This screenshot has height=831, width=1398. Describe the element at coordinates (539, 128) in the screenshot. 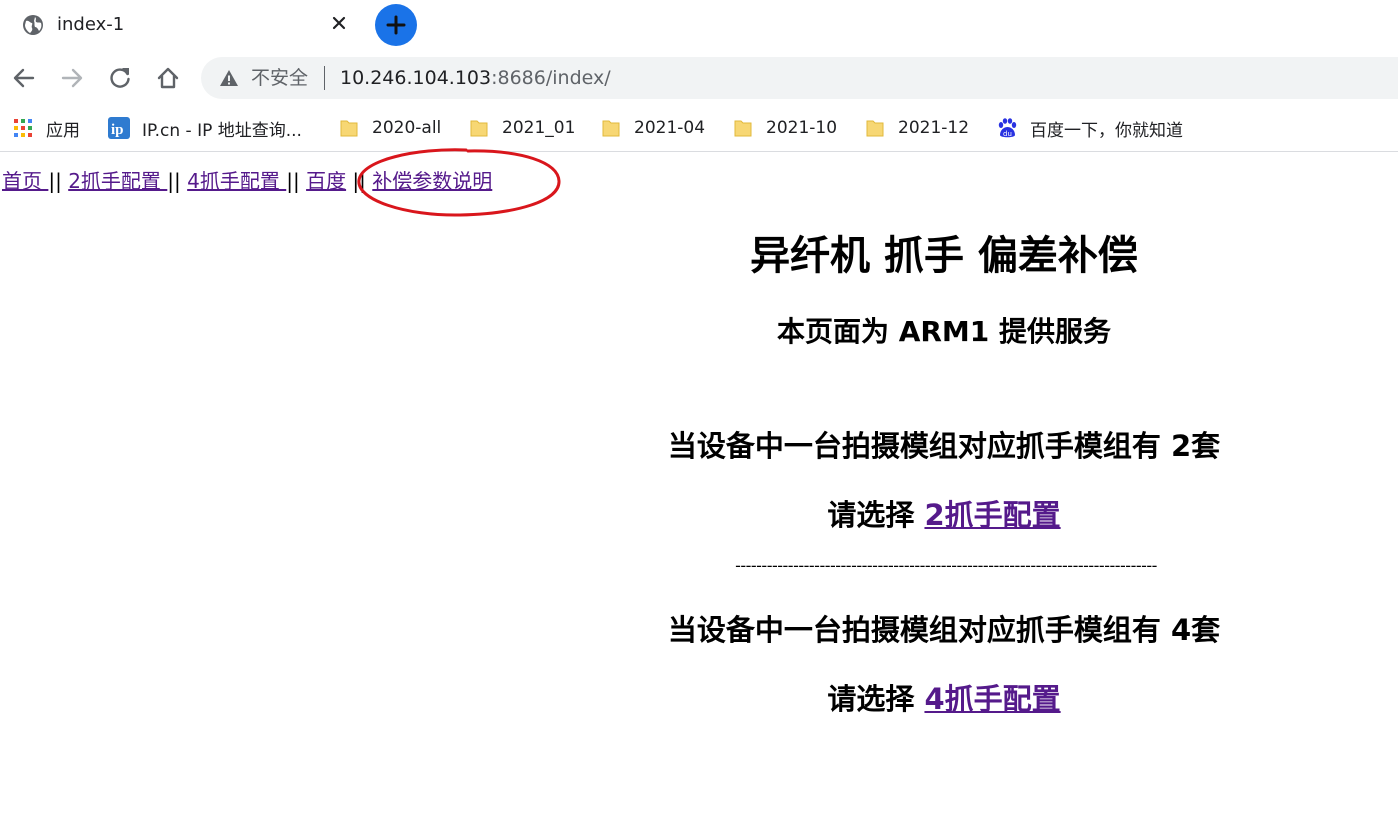

I see `bookmark-label: 2021_01` at that location.